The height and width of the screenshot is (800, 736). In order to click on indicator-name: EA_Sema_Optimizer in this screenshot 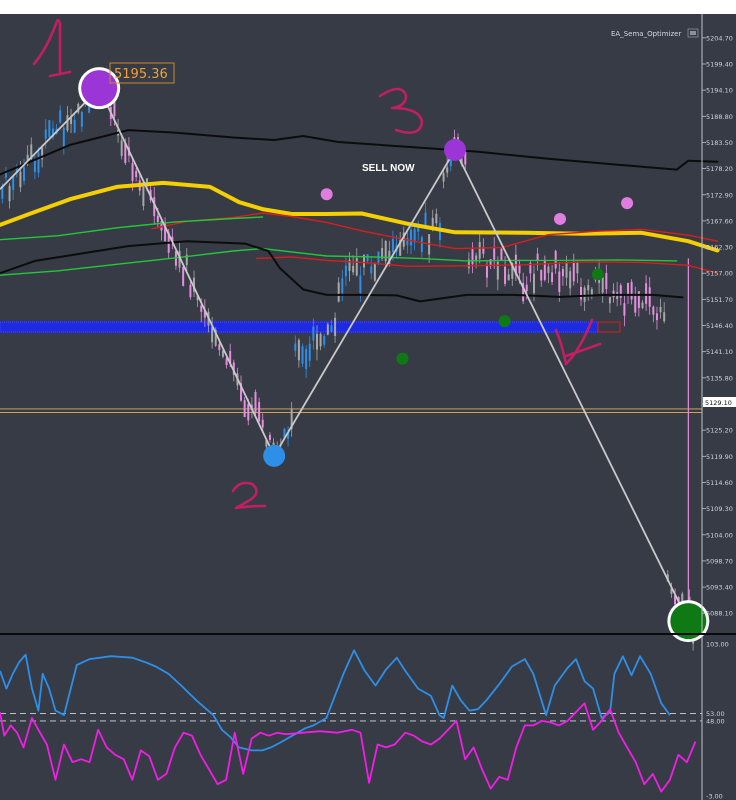, I will do `click(646, 34)`.